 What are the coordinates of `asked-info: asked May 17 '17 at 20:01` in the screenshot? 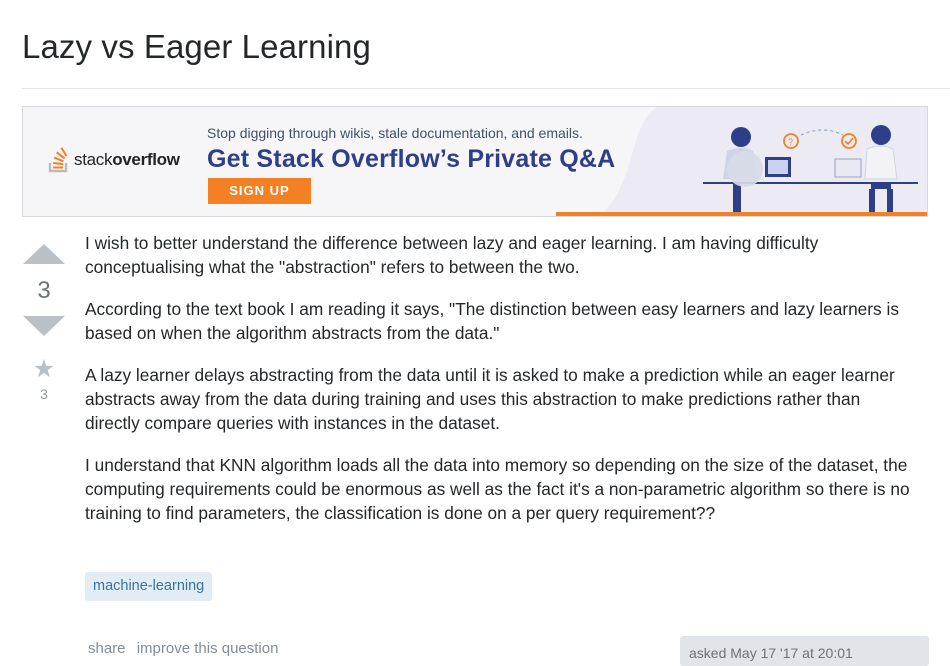 It's located at (804, 651).